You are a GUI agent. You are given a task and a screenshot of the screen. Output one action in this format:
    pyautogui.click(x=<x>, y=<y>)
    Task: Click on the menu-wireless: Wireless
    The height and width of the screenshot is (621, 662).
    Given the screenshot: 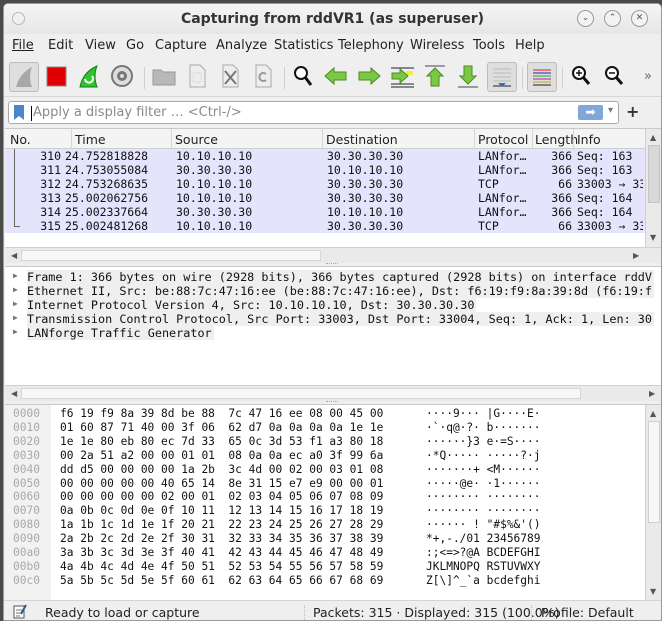 What is the action you would take?
    pyautogui.click(x=437, y=45)
    